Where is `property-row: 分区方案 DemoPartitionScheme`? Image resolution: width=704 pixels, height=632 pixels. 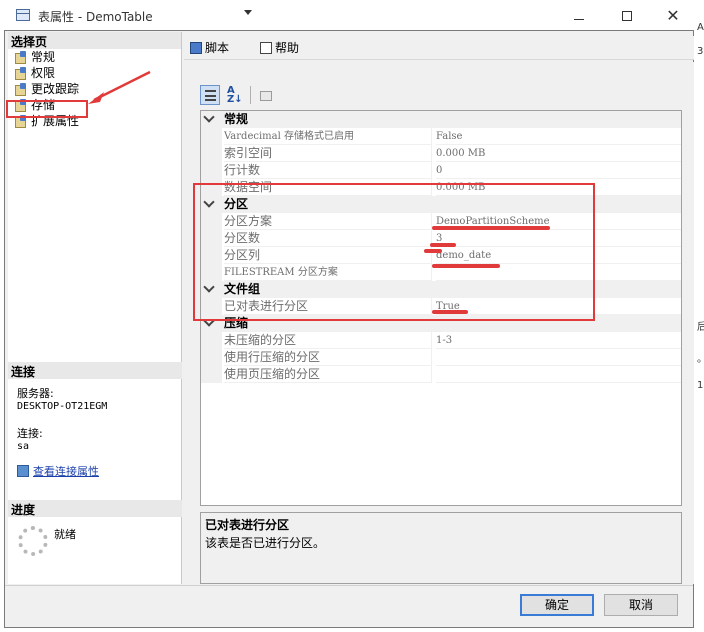 property-row: 分区方案 DemoPartitionScheme is located at coordinates (441, 221).